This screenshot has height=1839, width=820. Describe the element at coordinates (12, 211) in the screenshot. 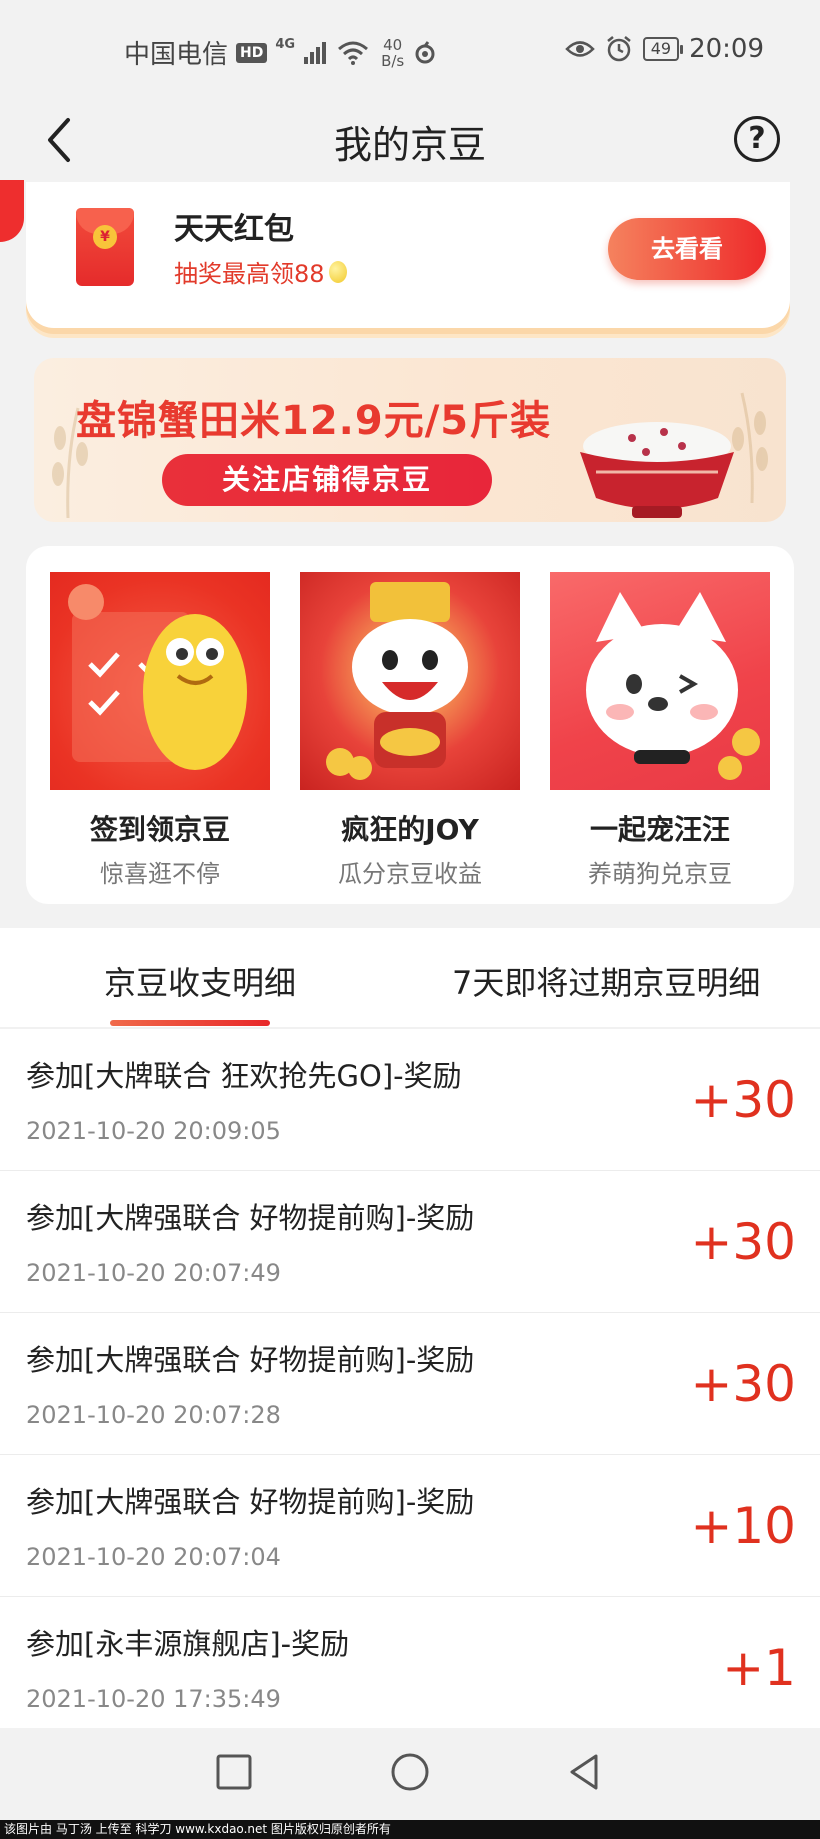

I see `red-side-tab` at that location.